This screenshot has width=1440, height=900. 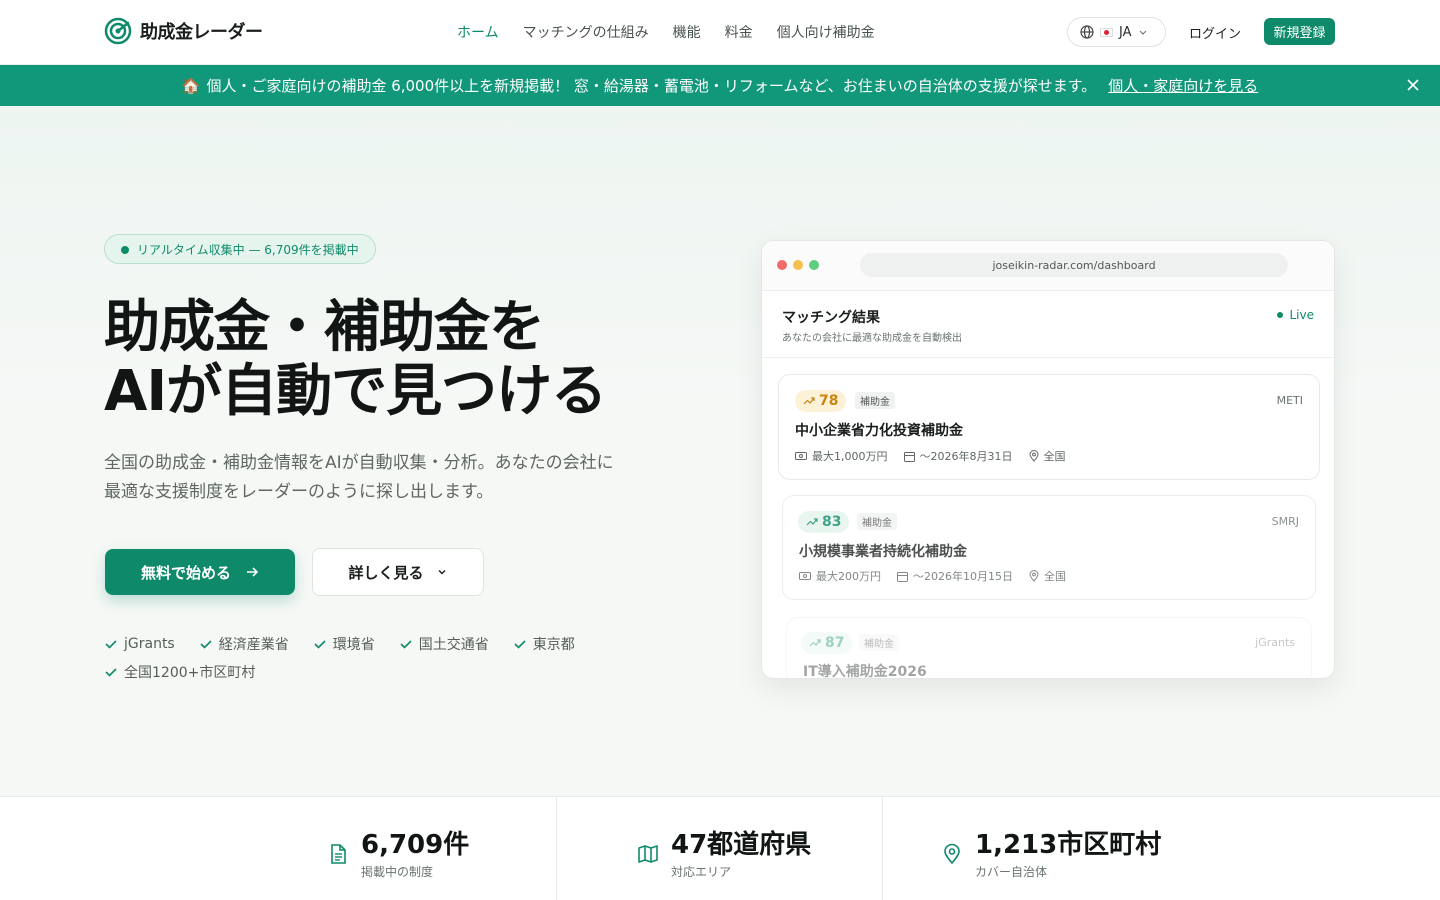 What do you see at coordinates (1275, 642) in the screenshot?
I see `agency-label: jGrants` at bounding box center [1275, 642].